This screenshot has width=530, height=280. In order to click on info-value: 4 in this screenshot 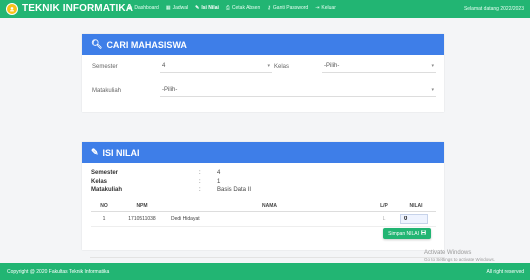, I will do `click(219, 173)`.